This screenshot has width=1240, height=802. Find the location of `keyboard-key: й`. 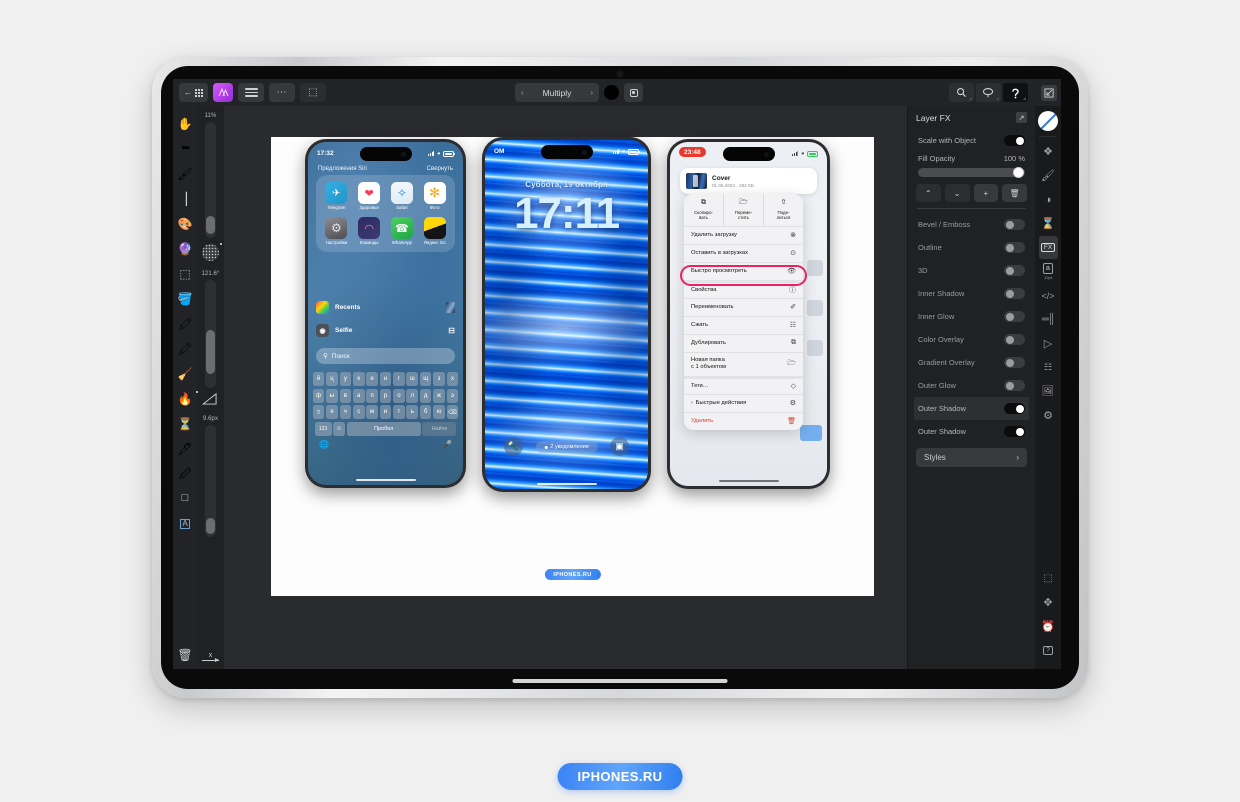

keyboard-key: й is located at coordinates (318, 379).